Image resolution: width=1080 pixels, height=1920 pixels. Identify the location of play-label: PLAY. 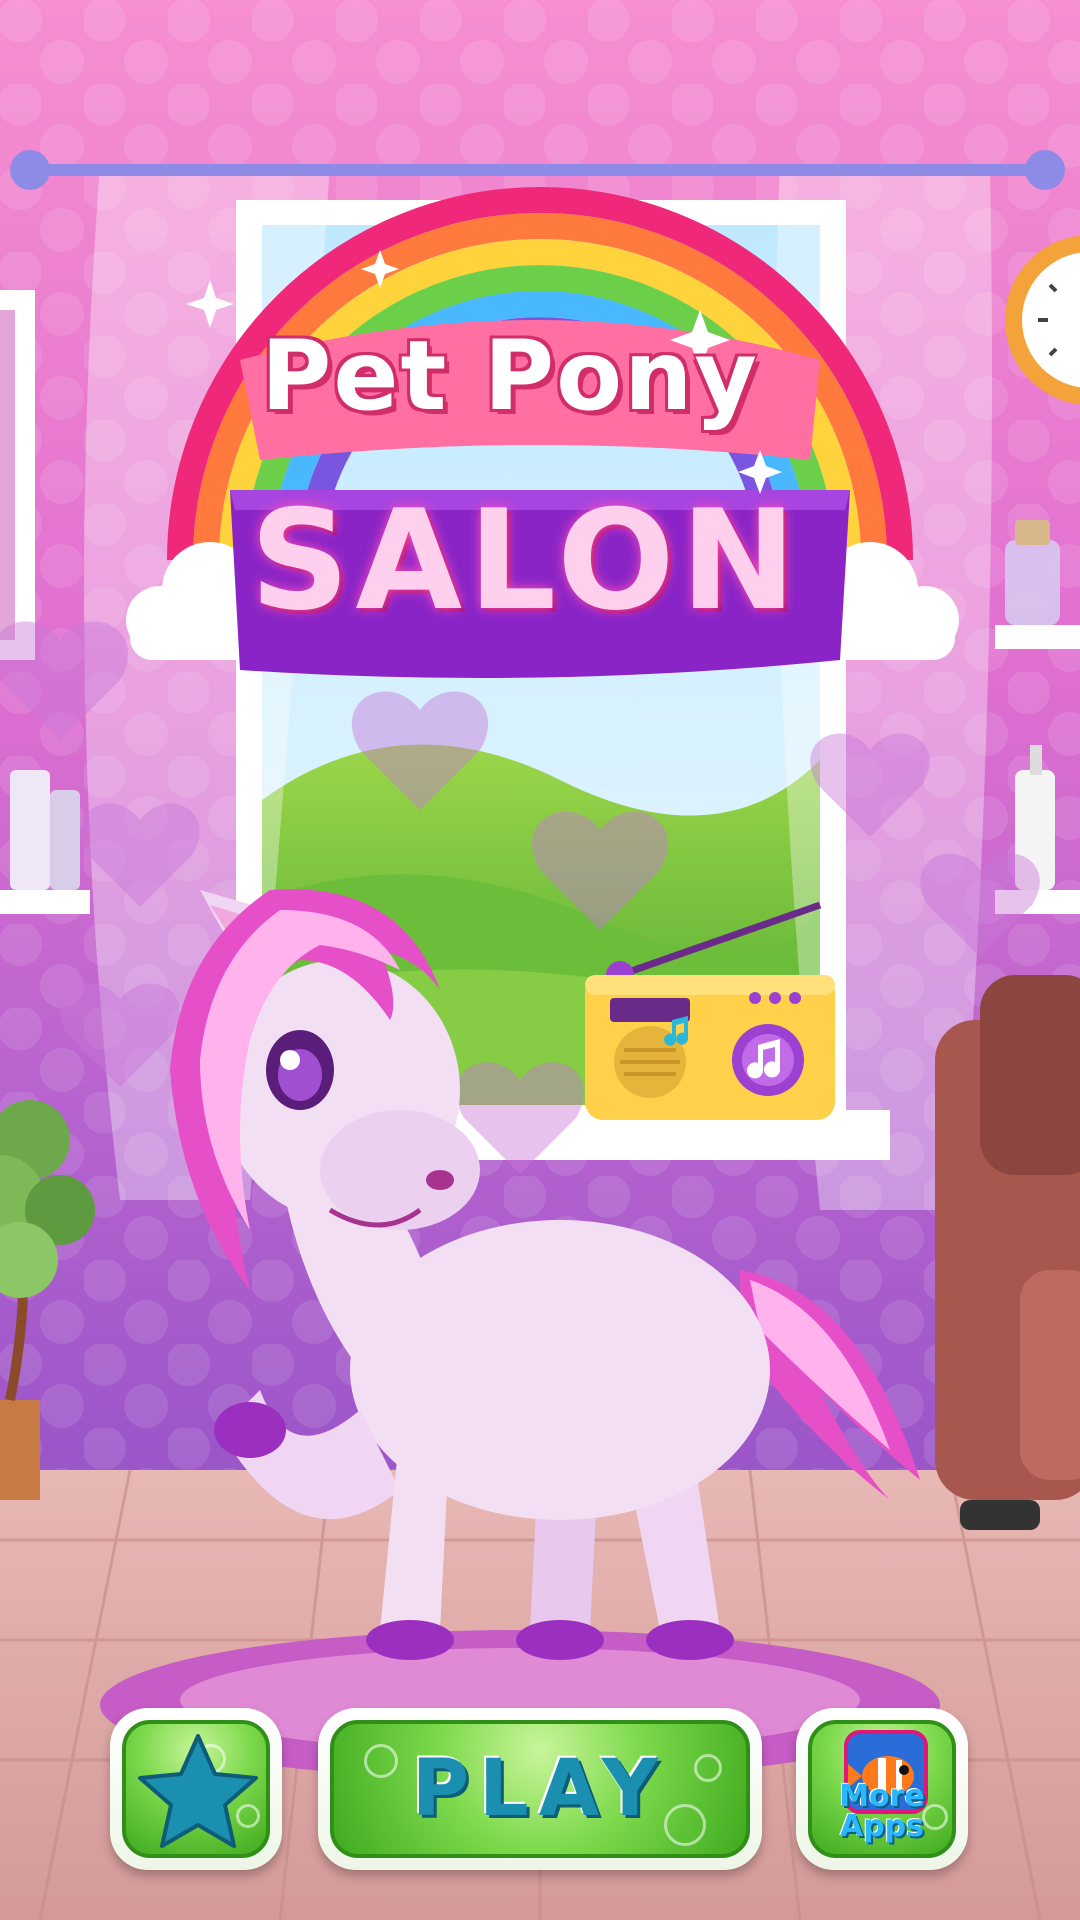
(540, 1789).